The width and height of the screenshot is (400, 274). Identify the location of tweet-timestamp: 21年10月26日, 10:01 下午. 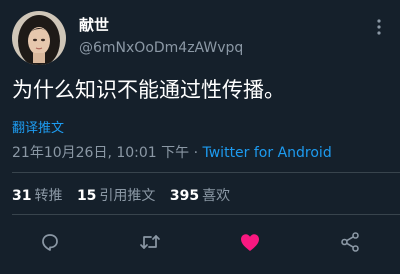
(101, 153).